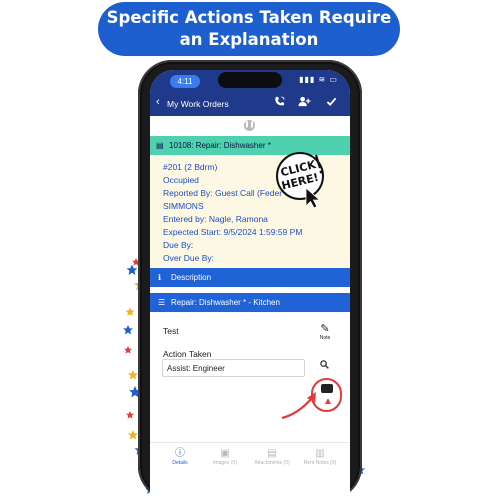  I want to click on tab-rent-notes: ▥ Rent Notes (0), so click(320, 457).